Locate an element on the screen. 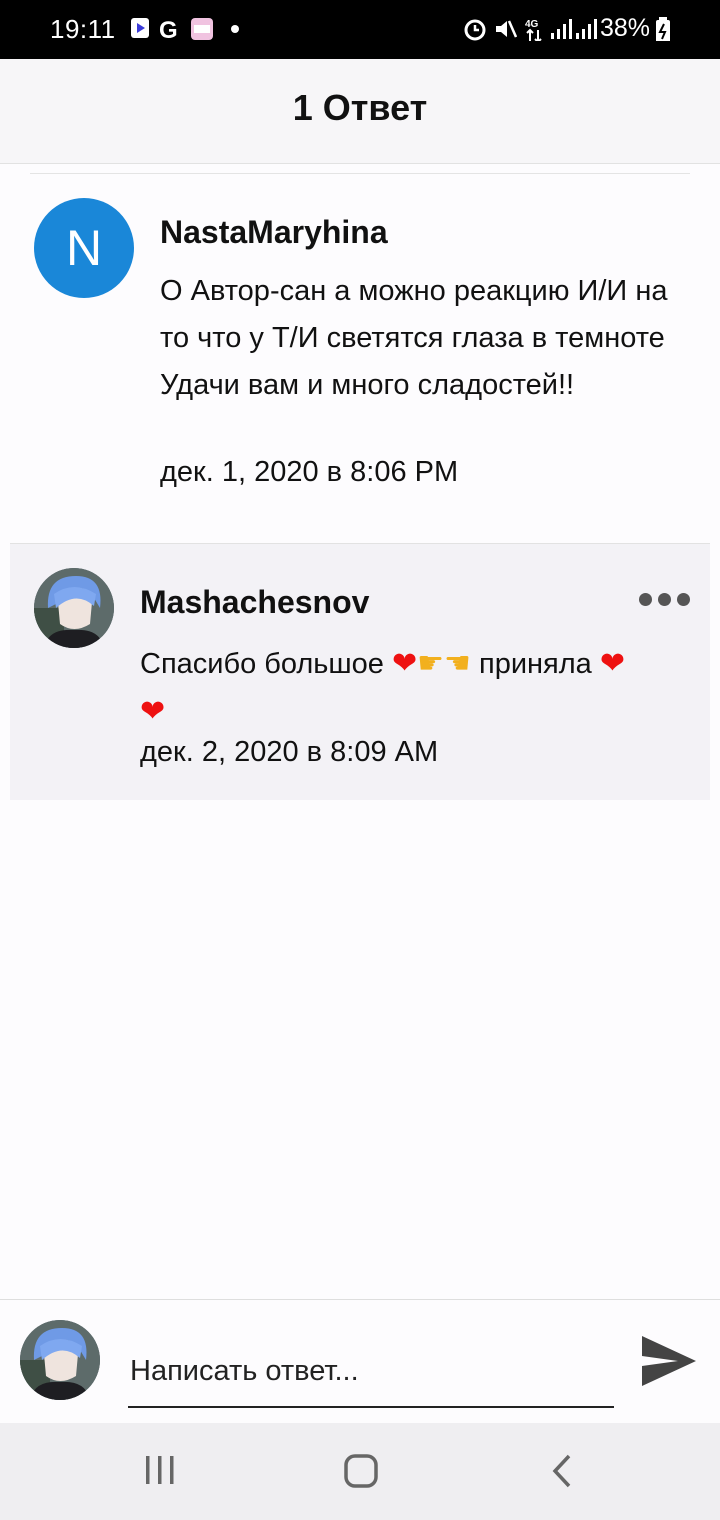 This screenshot has height=1520, width=720. reply-date: дек. 2, 2020 в 8:09 AM is located at coordinates (289, 752).